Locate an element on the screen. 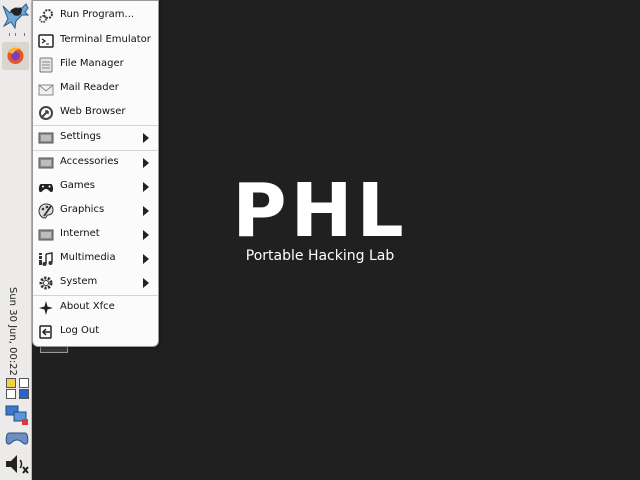 The image size is (640, 480). menu-item-label: System is located at coordinates (79, 281).